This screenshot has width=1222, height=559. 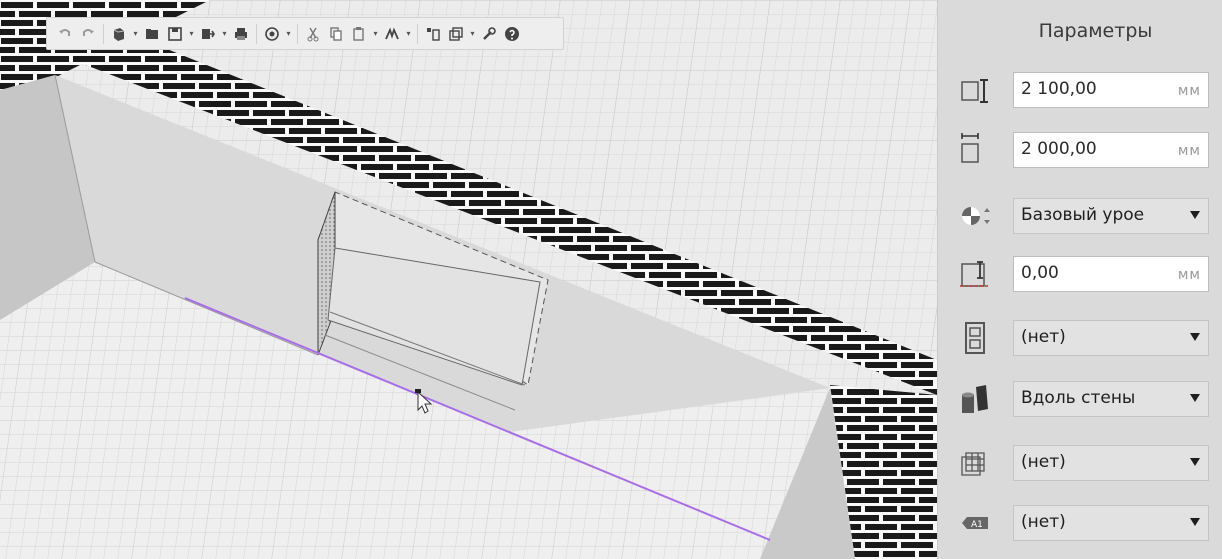 I want to click on param-row-width: 2 000,00 мм, so click(x=1080, y=149).